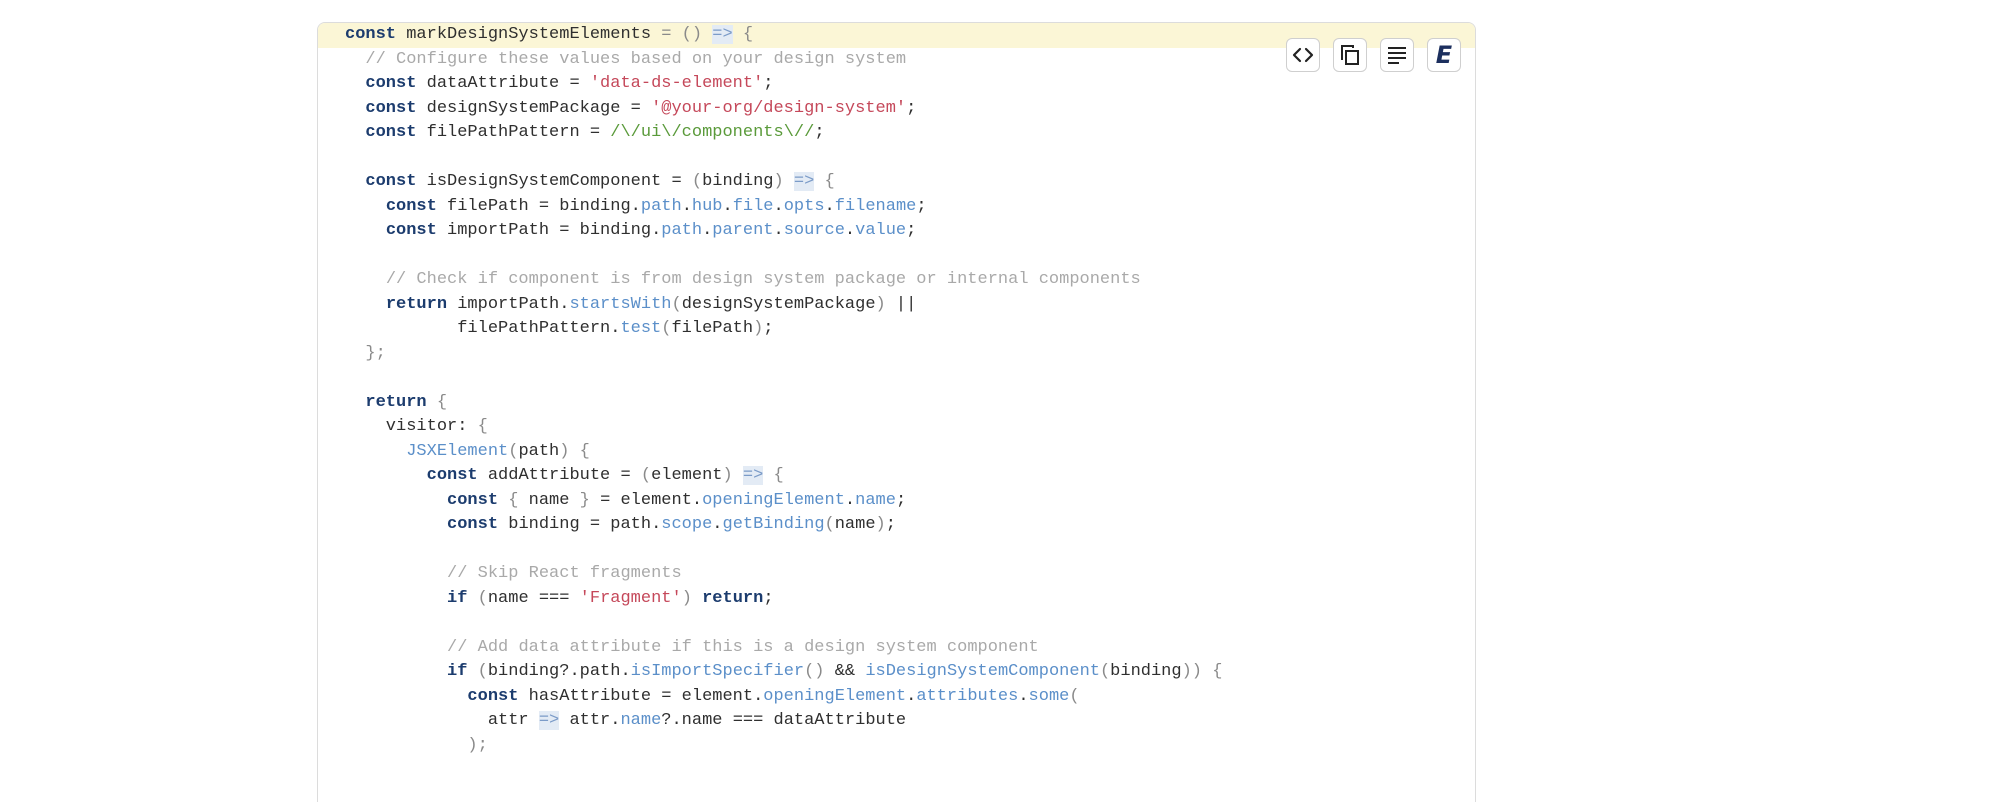 The width and height of the screenshot is (1999, 802). What do you see at coordinates (508, 304) in the screenshot?
I see `identifier-token: importPath.` at bounding box center [508, 304].